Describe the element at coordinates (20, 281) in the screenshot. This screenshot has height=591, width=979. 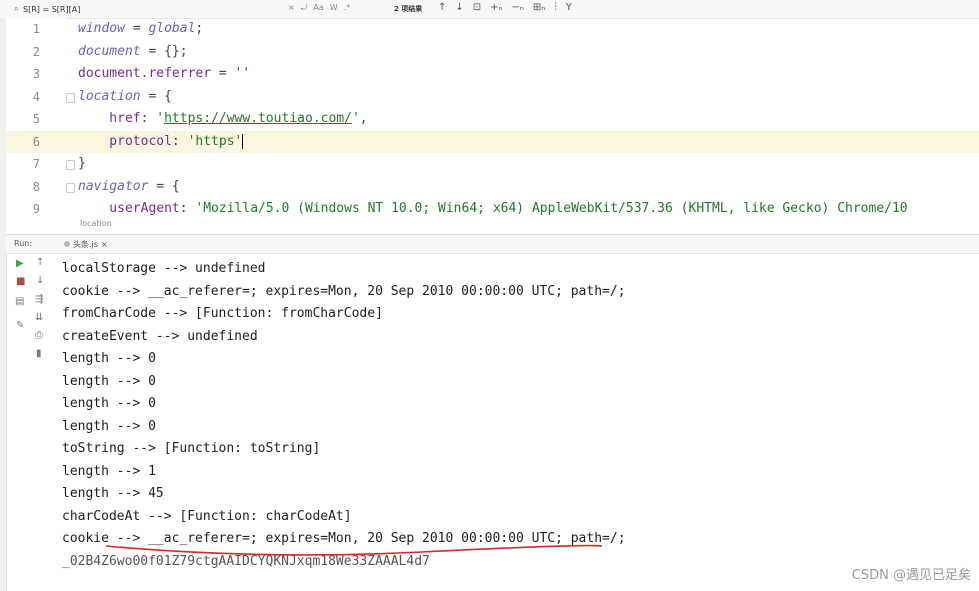
I see `stop-icon: ■` at that location.